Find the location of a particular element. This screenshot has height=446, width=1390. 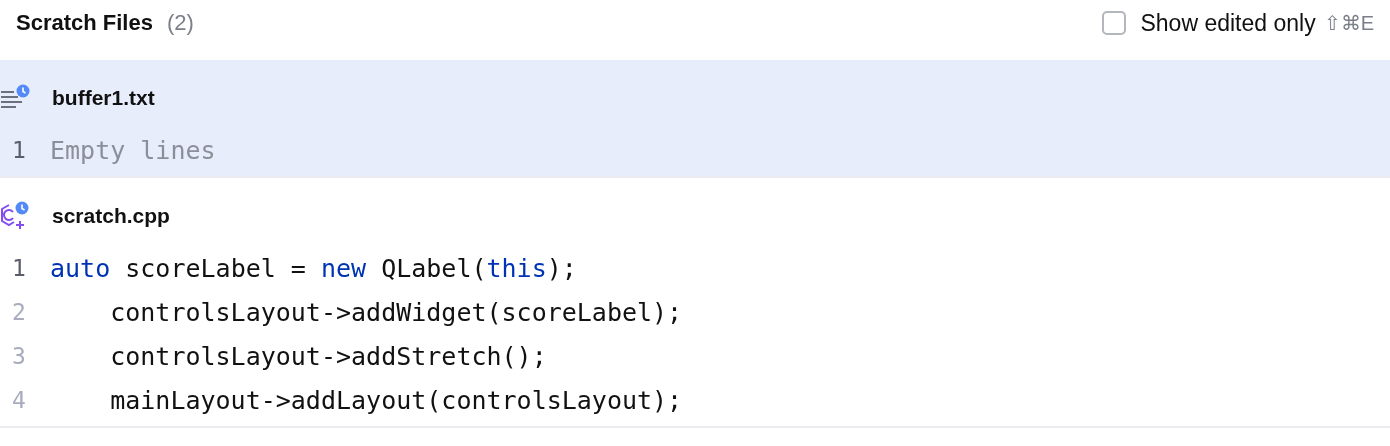

file-count: (2) is located at coordinates (180, 23).